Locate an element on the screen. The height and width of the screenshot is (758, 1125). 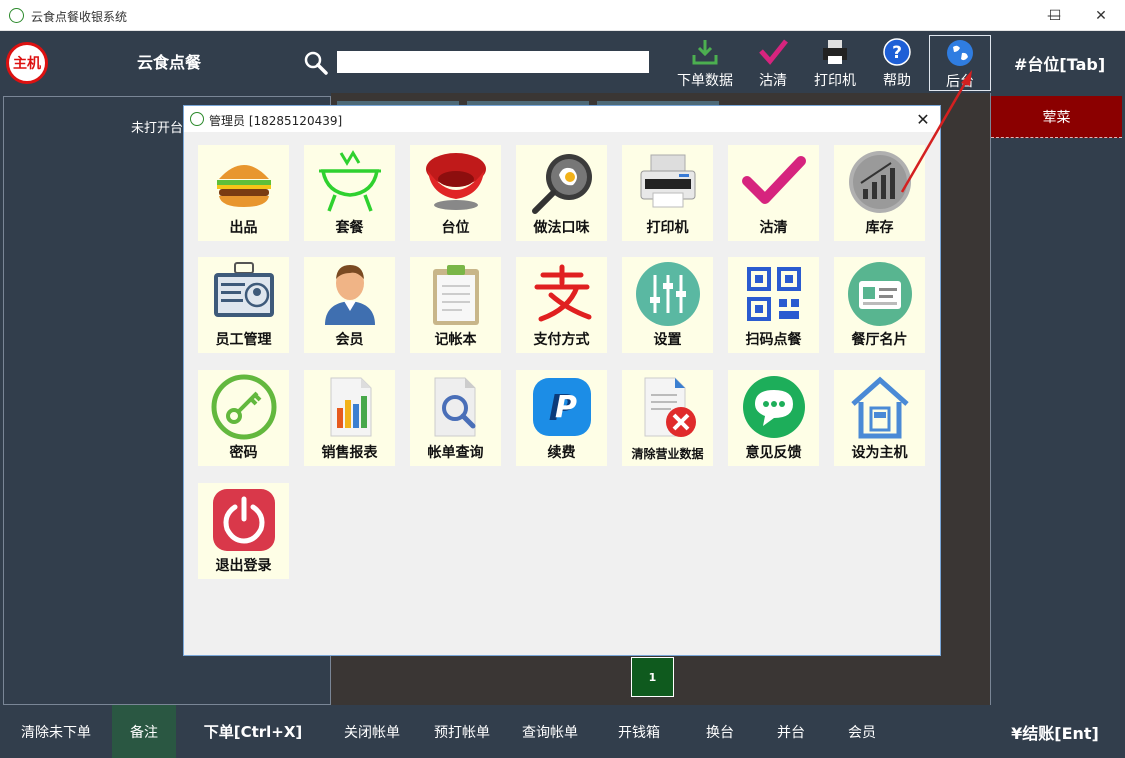
tile-printer: 打印机 is located at coordinates (667, 193).